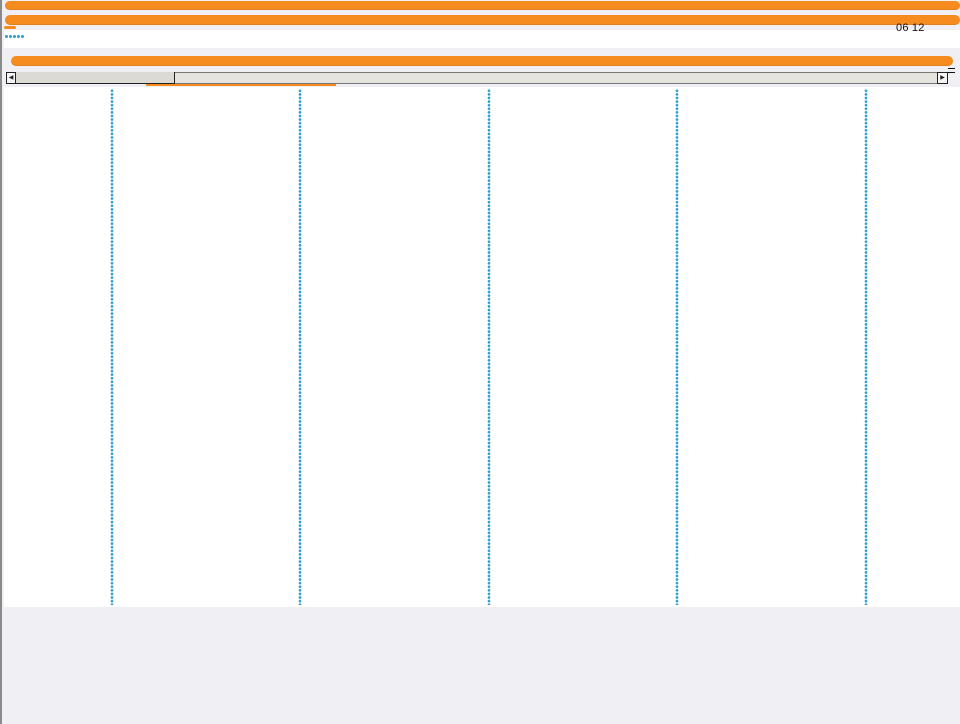  Describe the element at coordinates (11, 78) in the screenshot. I see `scroll-left-button: ◀` at that location.